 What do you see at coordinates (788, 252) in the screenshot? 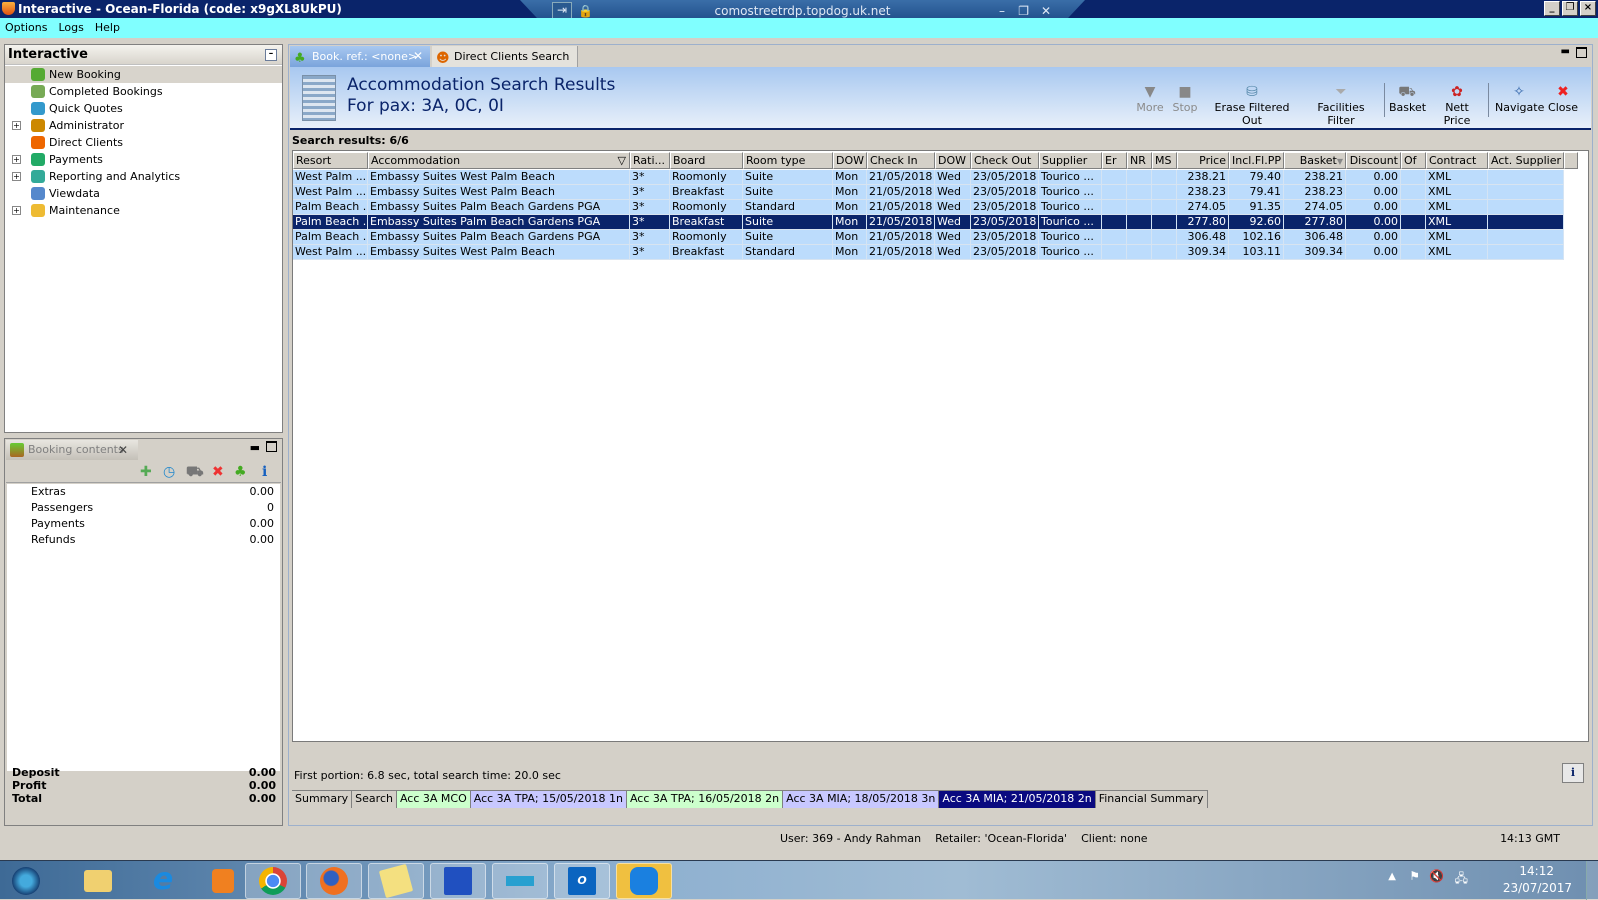
I see `table-cell: Standard` at bounding box center [788, 252].